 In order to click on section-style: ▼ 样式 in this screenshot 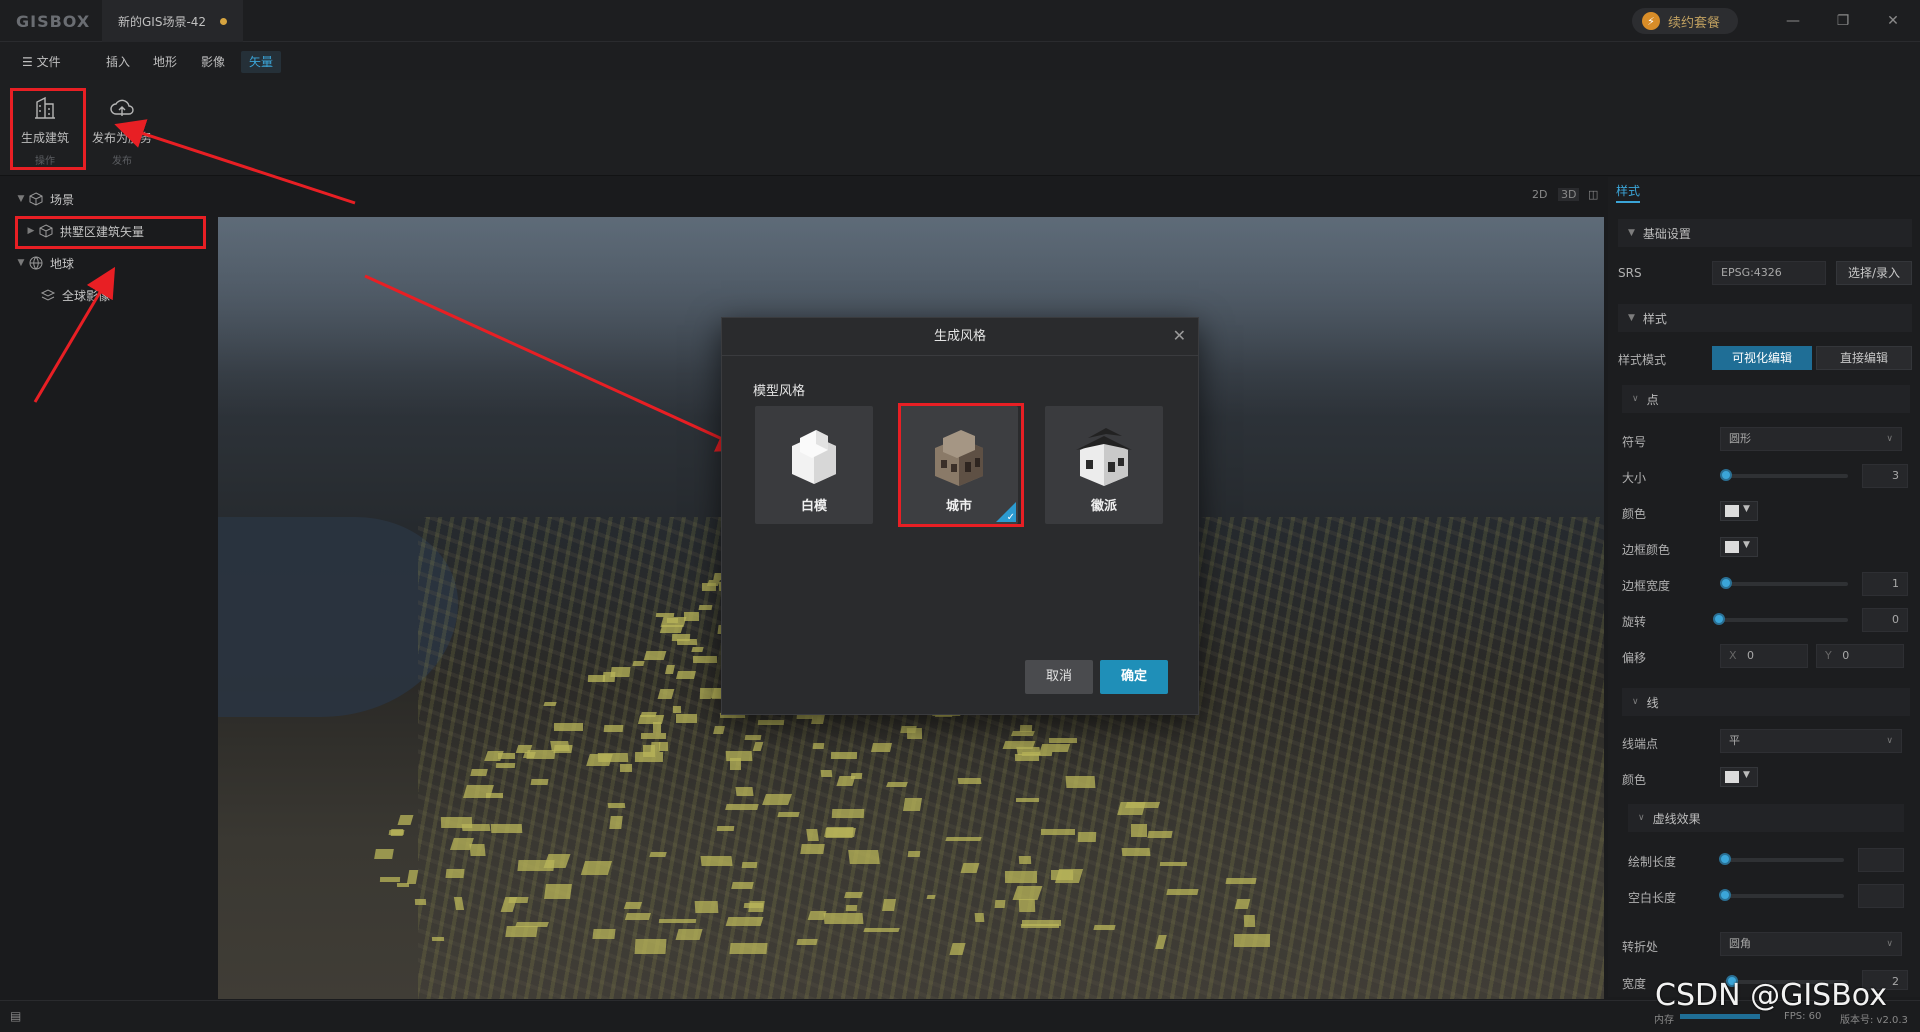, I will do `click(1765, 318)`.